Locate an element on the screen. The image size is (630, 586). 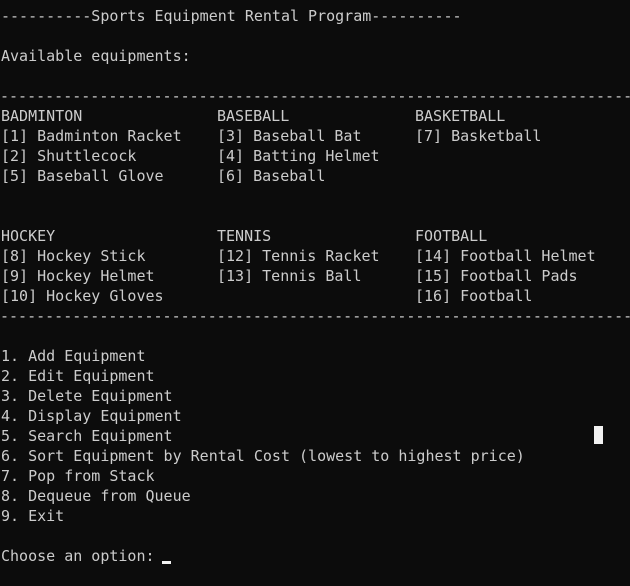
equipment-item: [8] Hockey Stick is located at coordinates (73, 256).